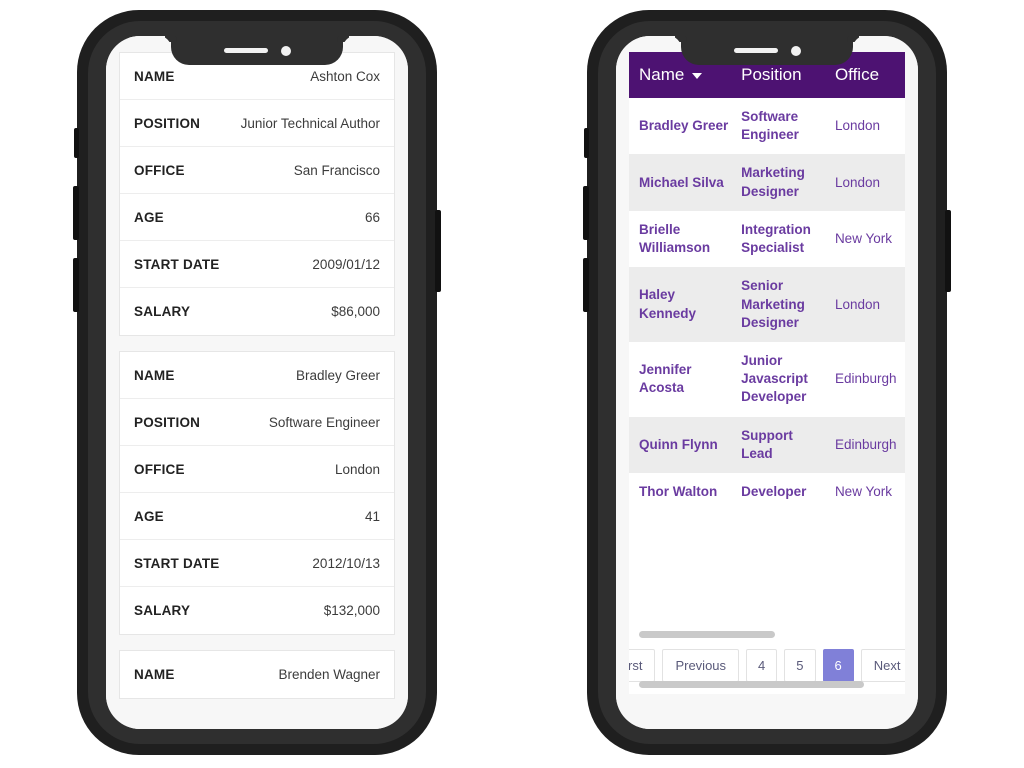  Describe the element at coordinates (882, 665) in the screenshot. I see `pagination-next-button: Next` at that location.